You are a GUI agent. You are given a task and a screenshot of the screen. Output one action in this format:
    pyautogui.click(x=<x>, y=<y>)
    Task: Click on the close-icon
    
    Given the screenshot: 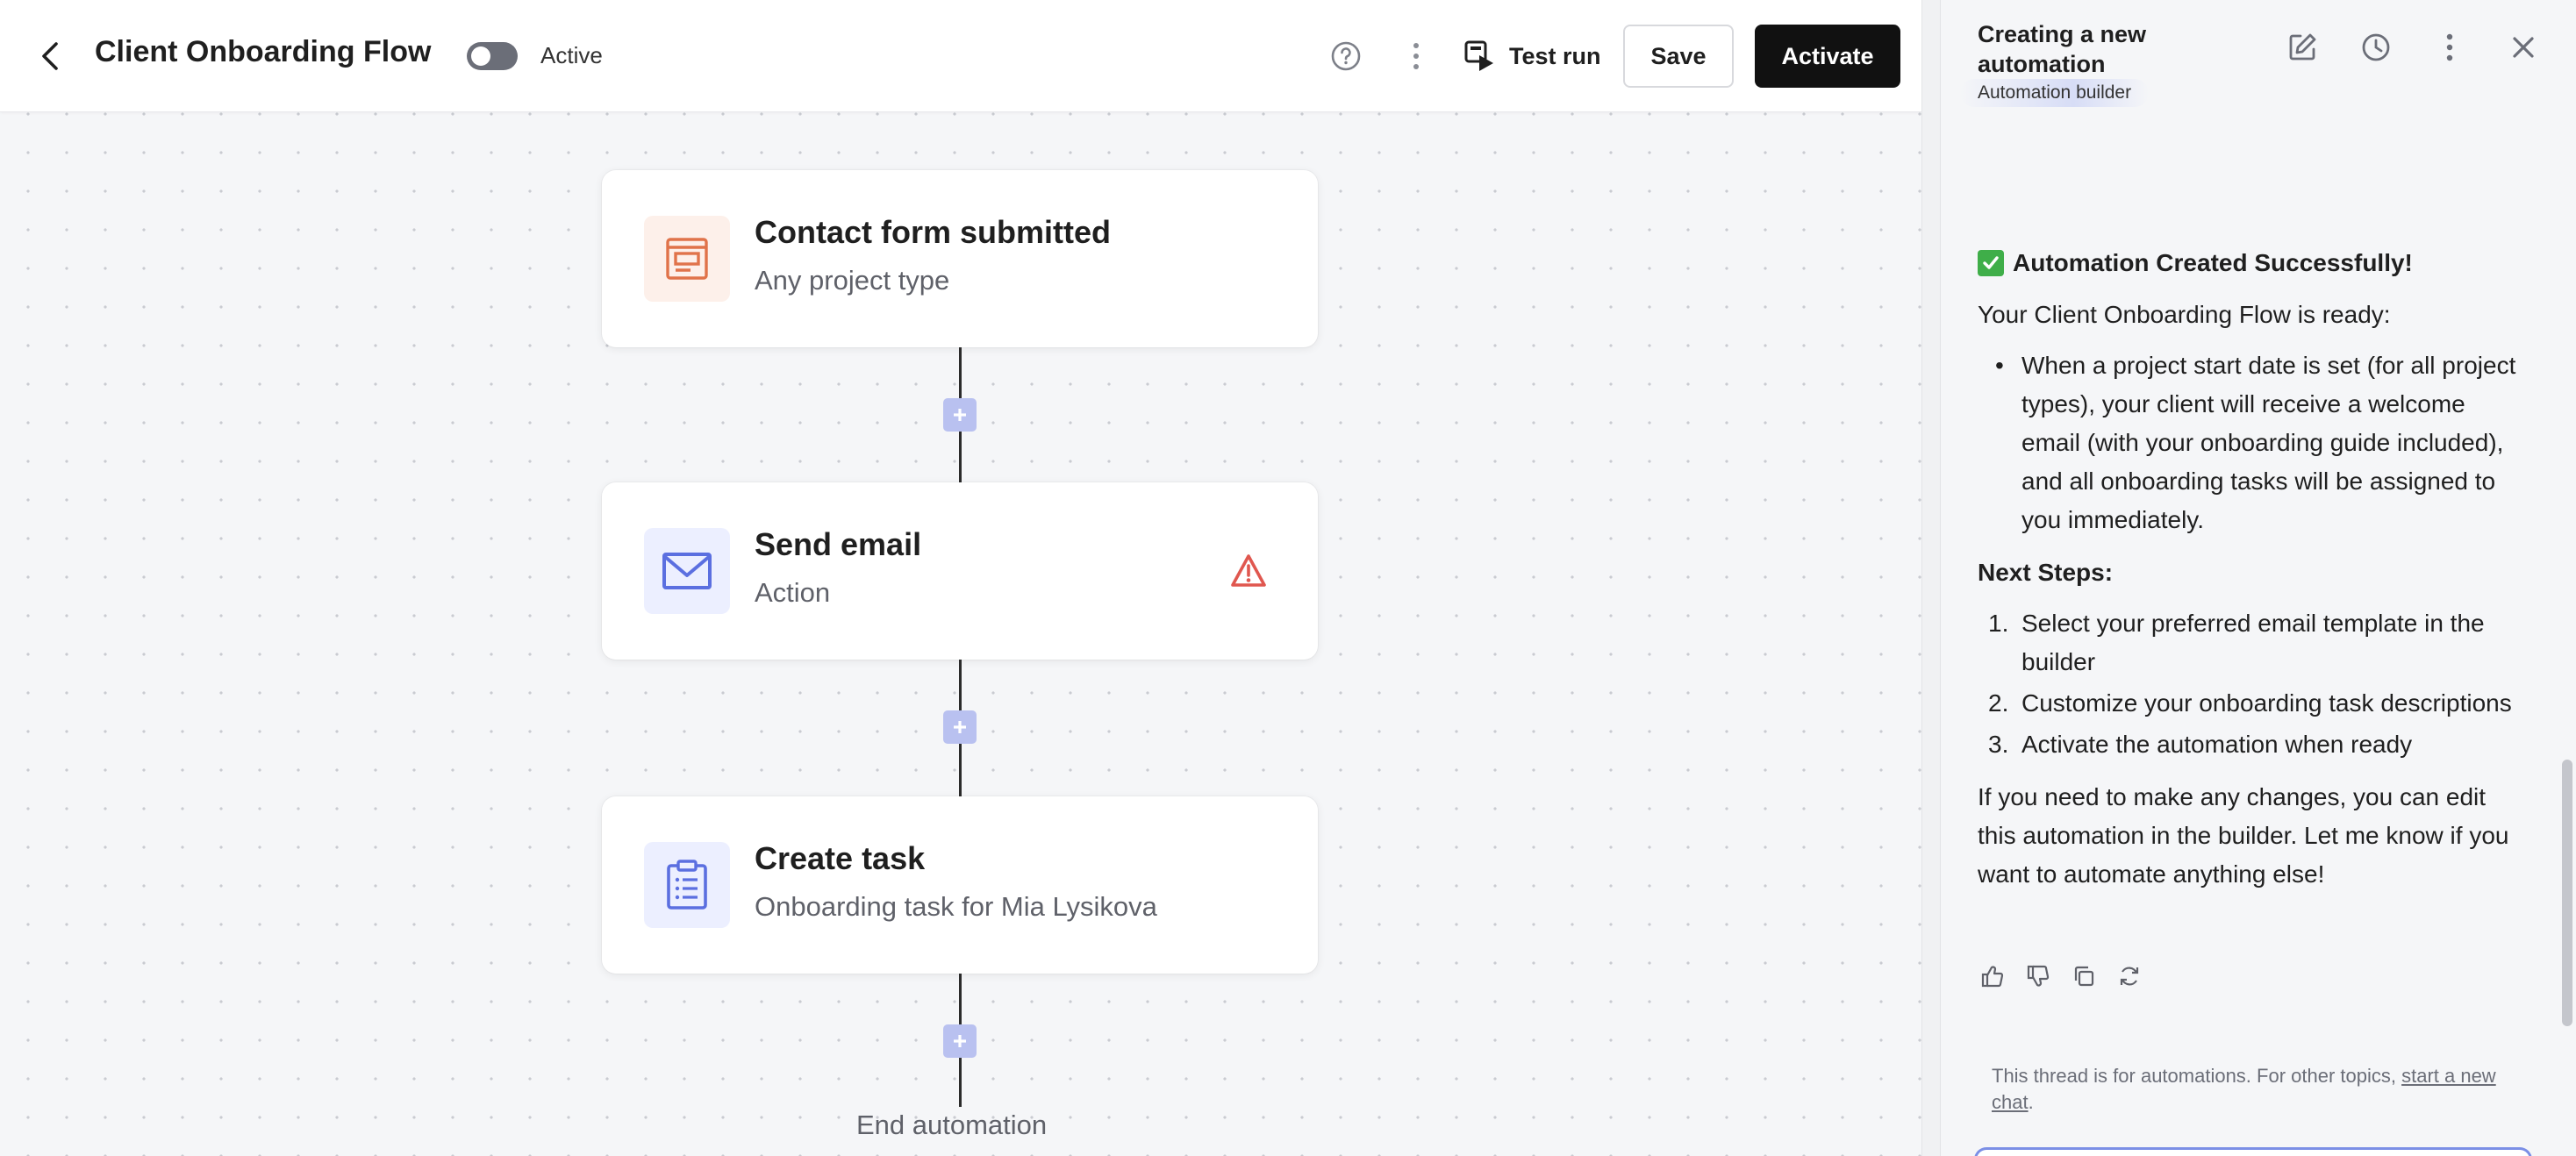 What is the action you would take?
    pyautogui.click(x=2523, y=47)
    